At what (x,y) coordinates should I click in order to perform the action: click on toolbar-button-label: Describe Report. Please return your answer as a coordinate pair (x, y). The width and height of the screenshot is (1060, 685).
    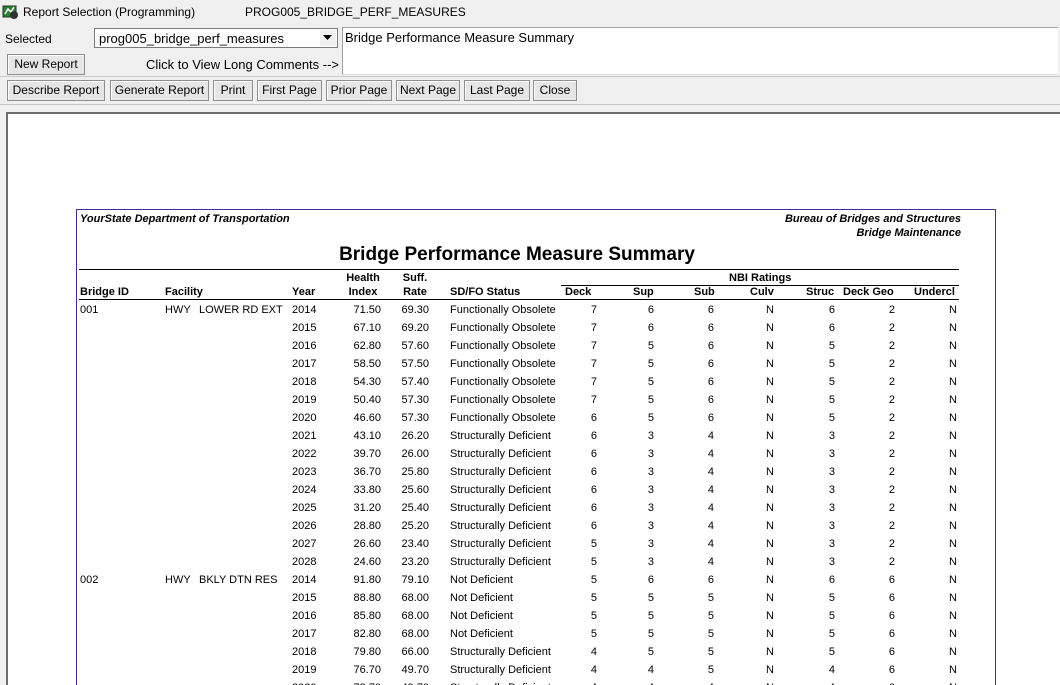
    Looking at the image, I should click on (56, 90).